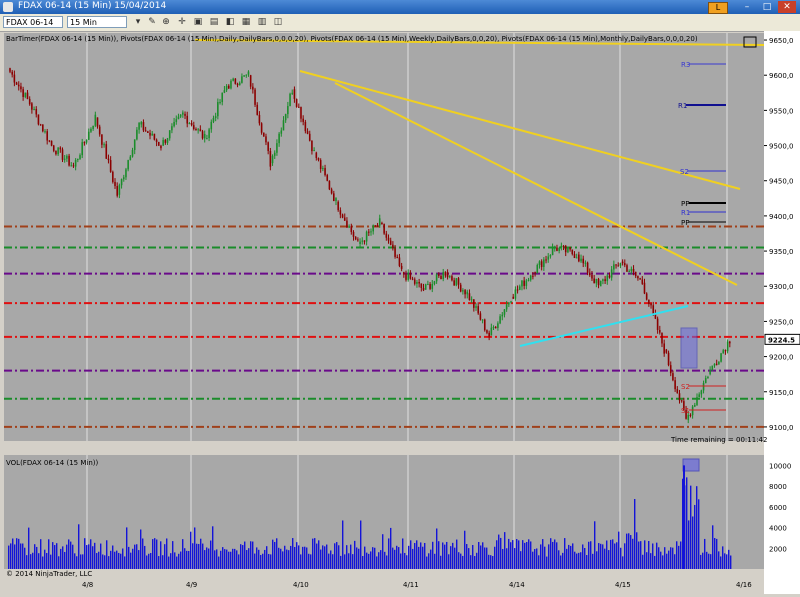 This screenshot has height=597, width=800. I want to click on link-badge: L, so click(718, 8).